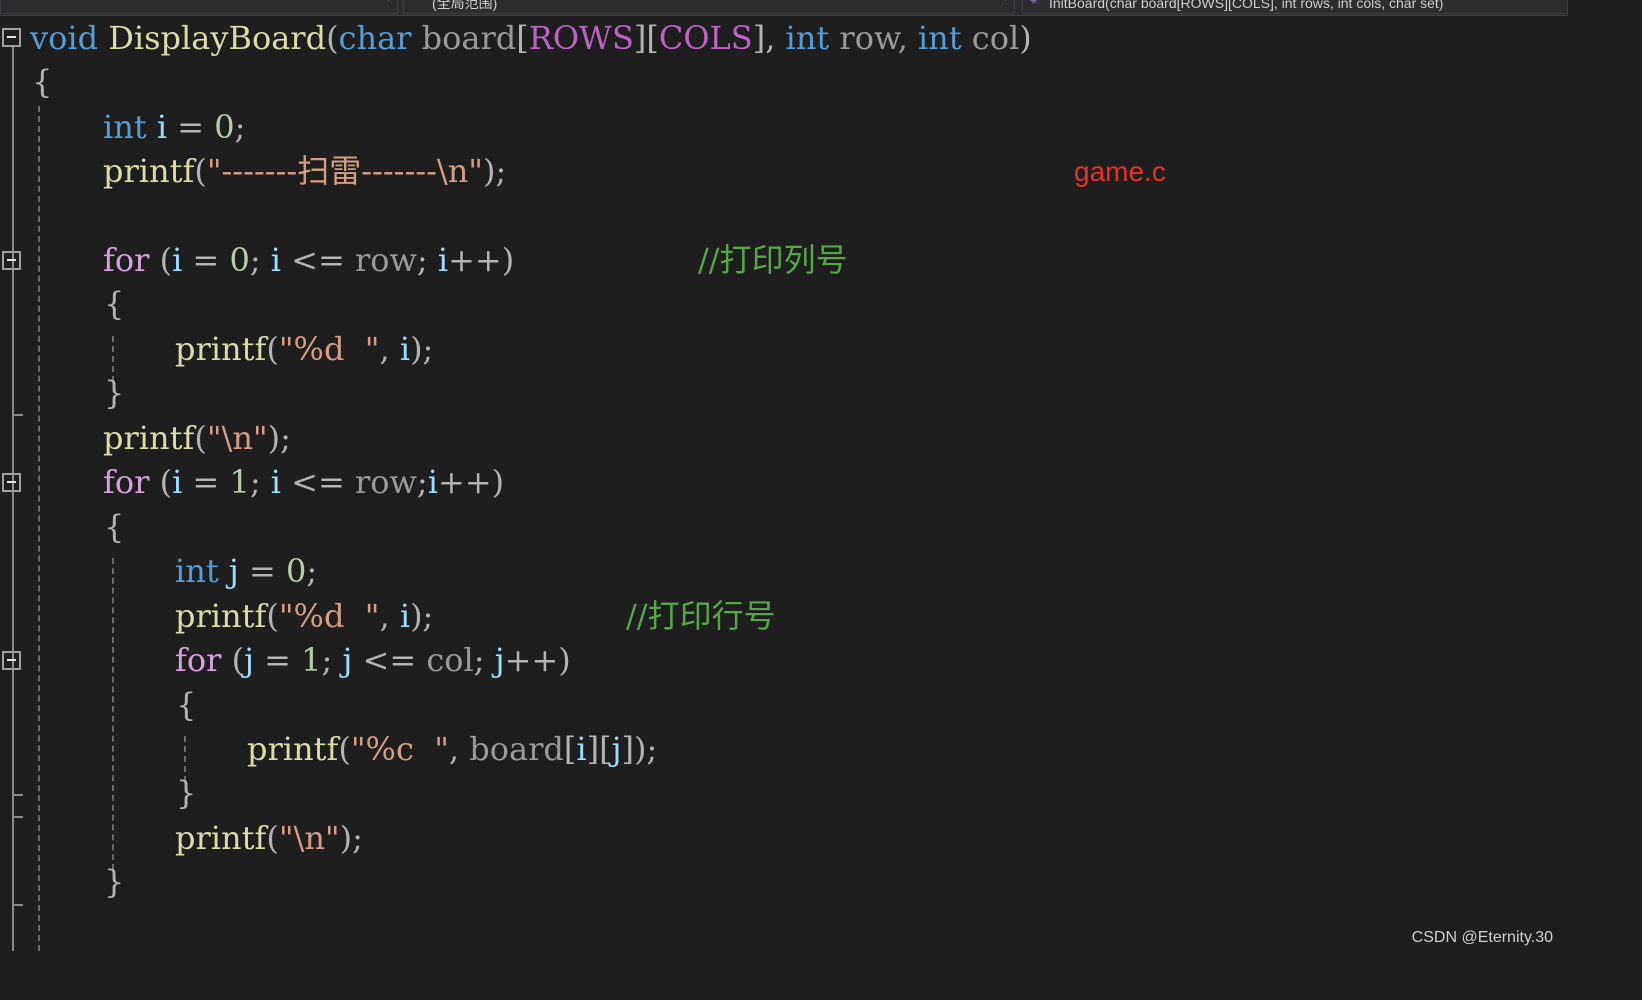  What do you see at coordinates (1120, 171) in the screenshot?
I see `filename-annotation: game.c` at bounding box center [1120, 171].